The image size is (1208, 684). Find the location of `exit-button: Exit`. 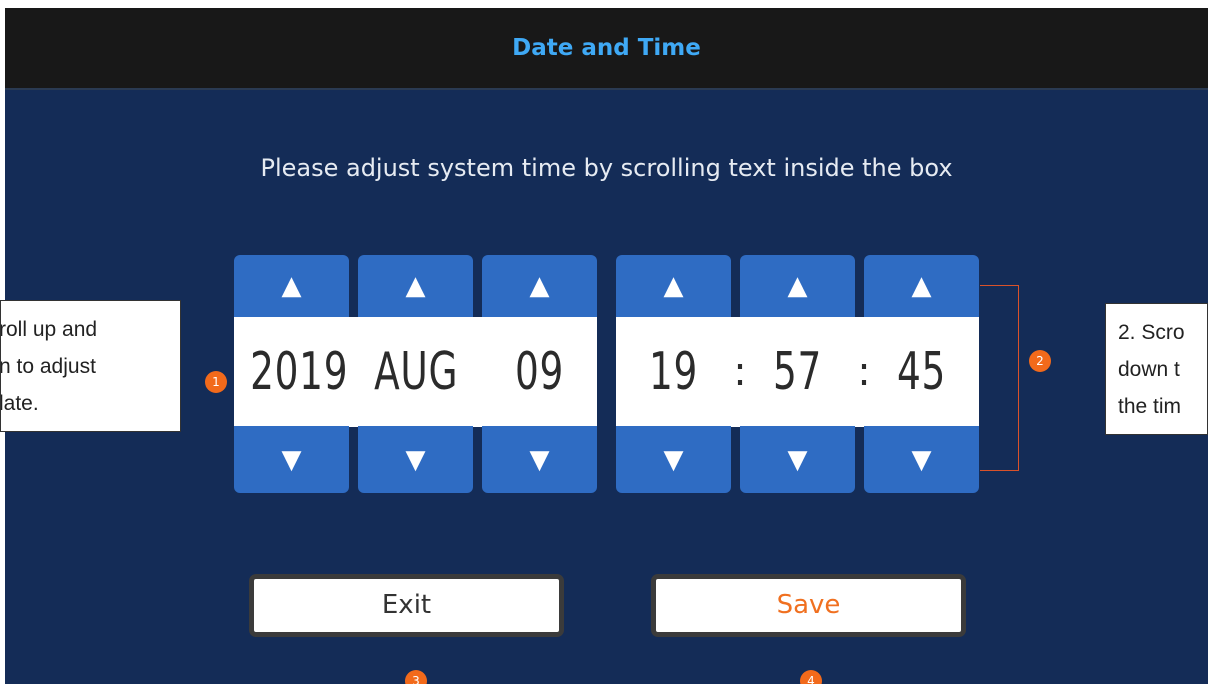

exit-button: Exit is located at coordinates (406, 605).